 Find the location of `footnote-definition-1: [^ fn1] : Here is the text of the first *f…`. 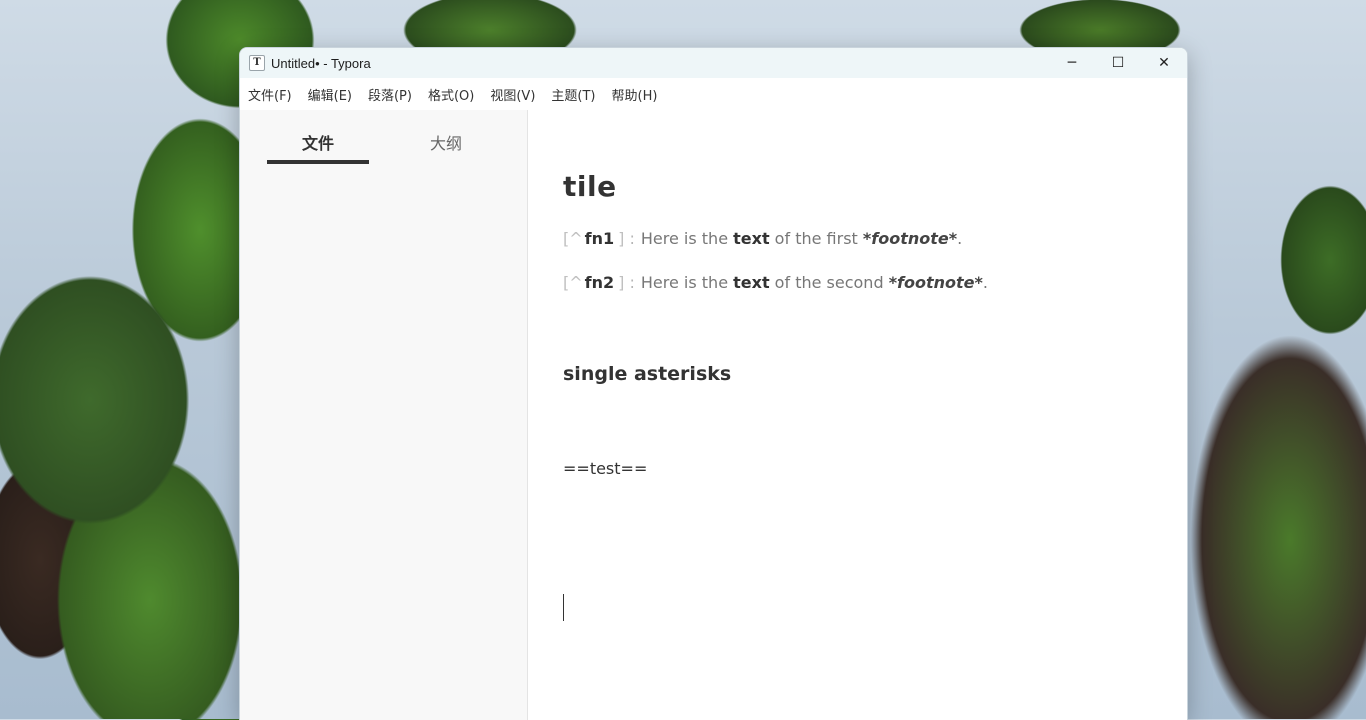

footnote-definition-1: [^ fn1] : Here is the text of the first *f… is located at coordinates (762, 238).